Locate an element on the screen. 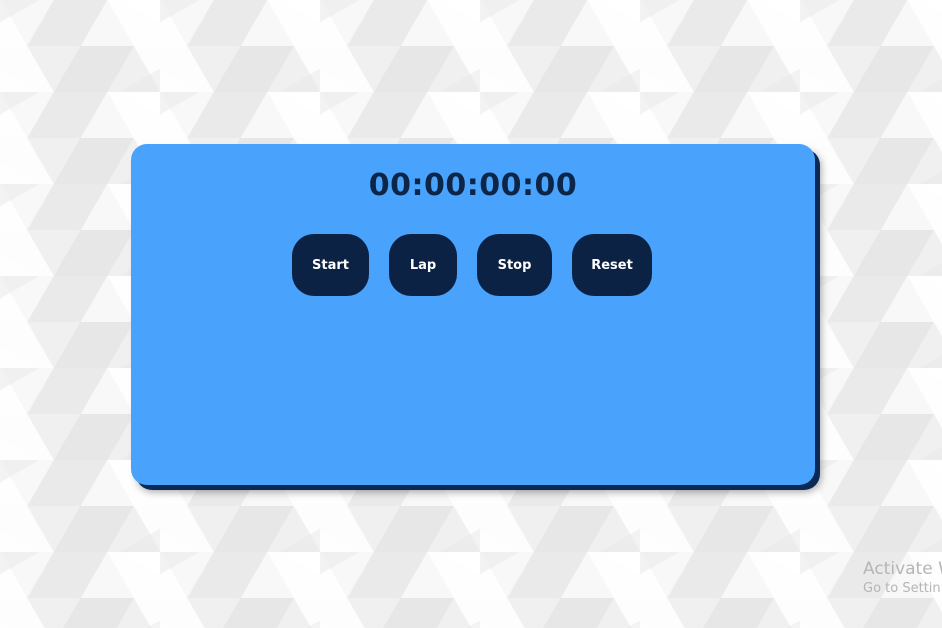  activate-windows-title: Activate W is located at coordinates (902, 569).